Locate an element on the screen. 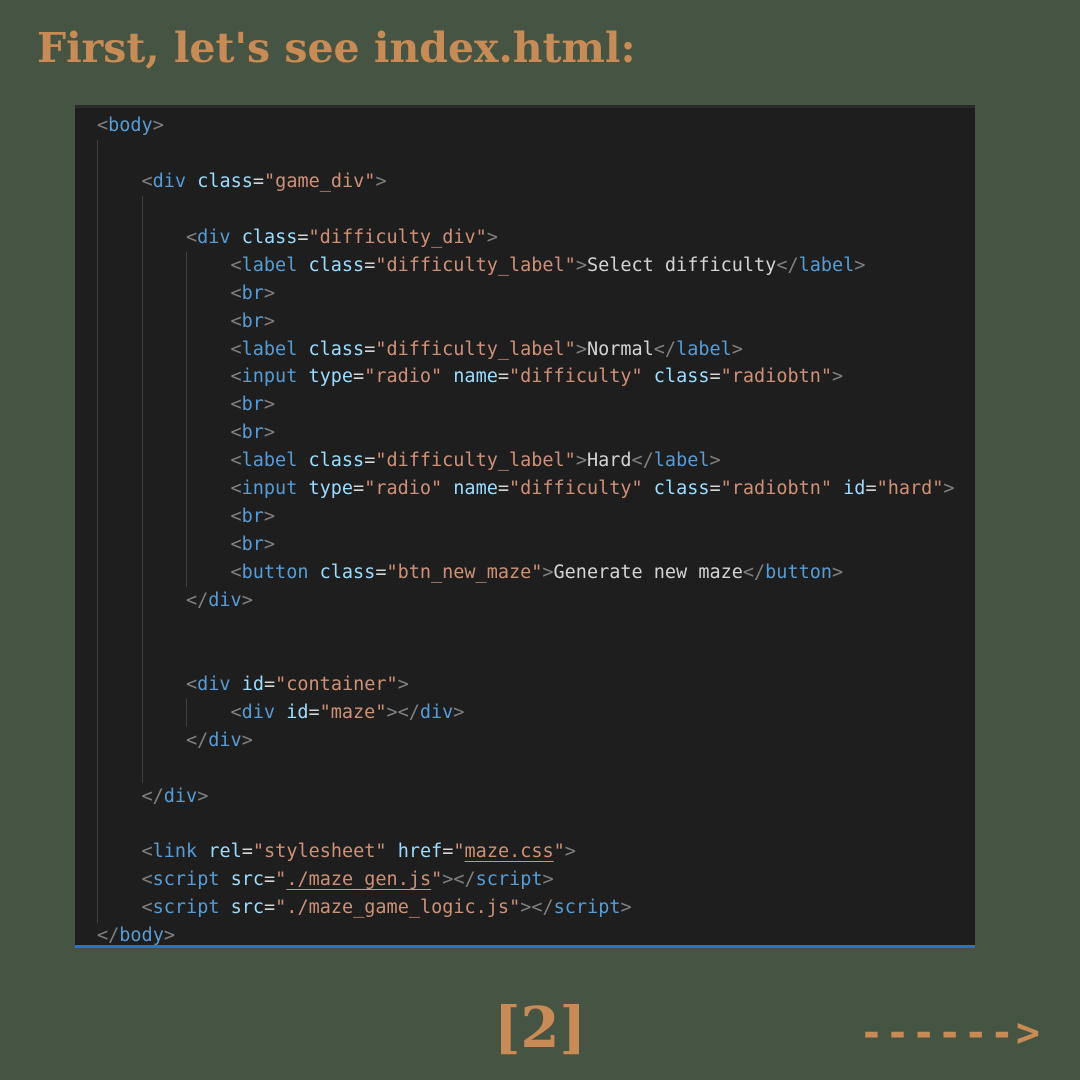 This screenshot has height=1080, width=1080. code-token: "difficulty" is located at coordinates (576, 377).